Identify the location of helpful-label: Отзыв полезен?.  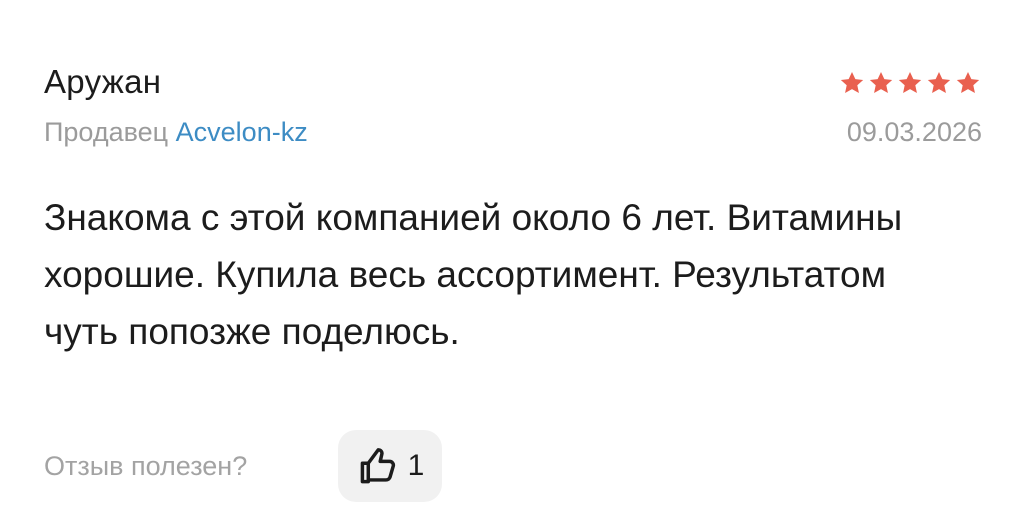
(146, 466).